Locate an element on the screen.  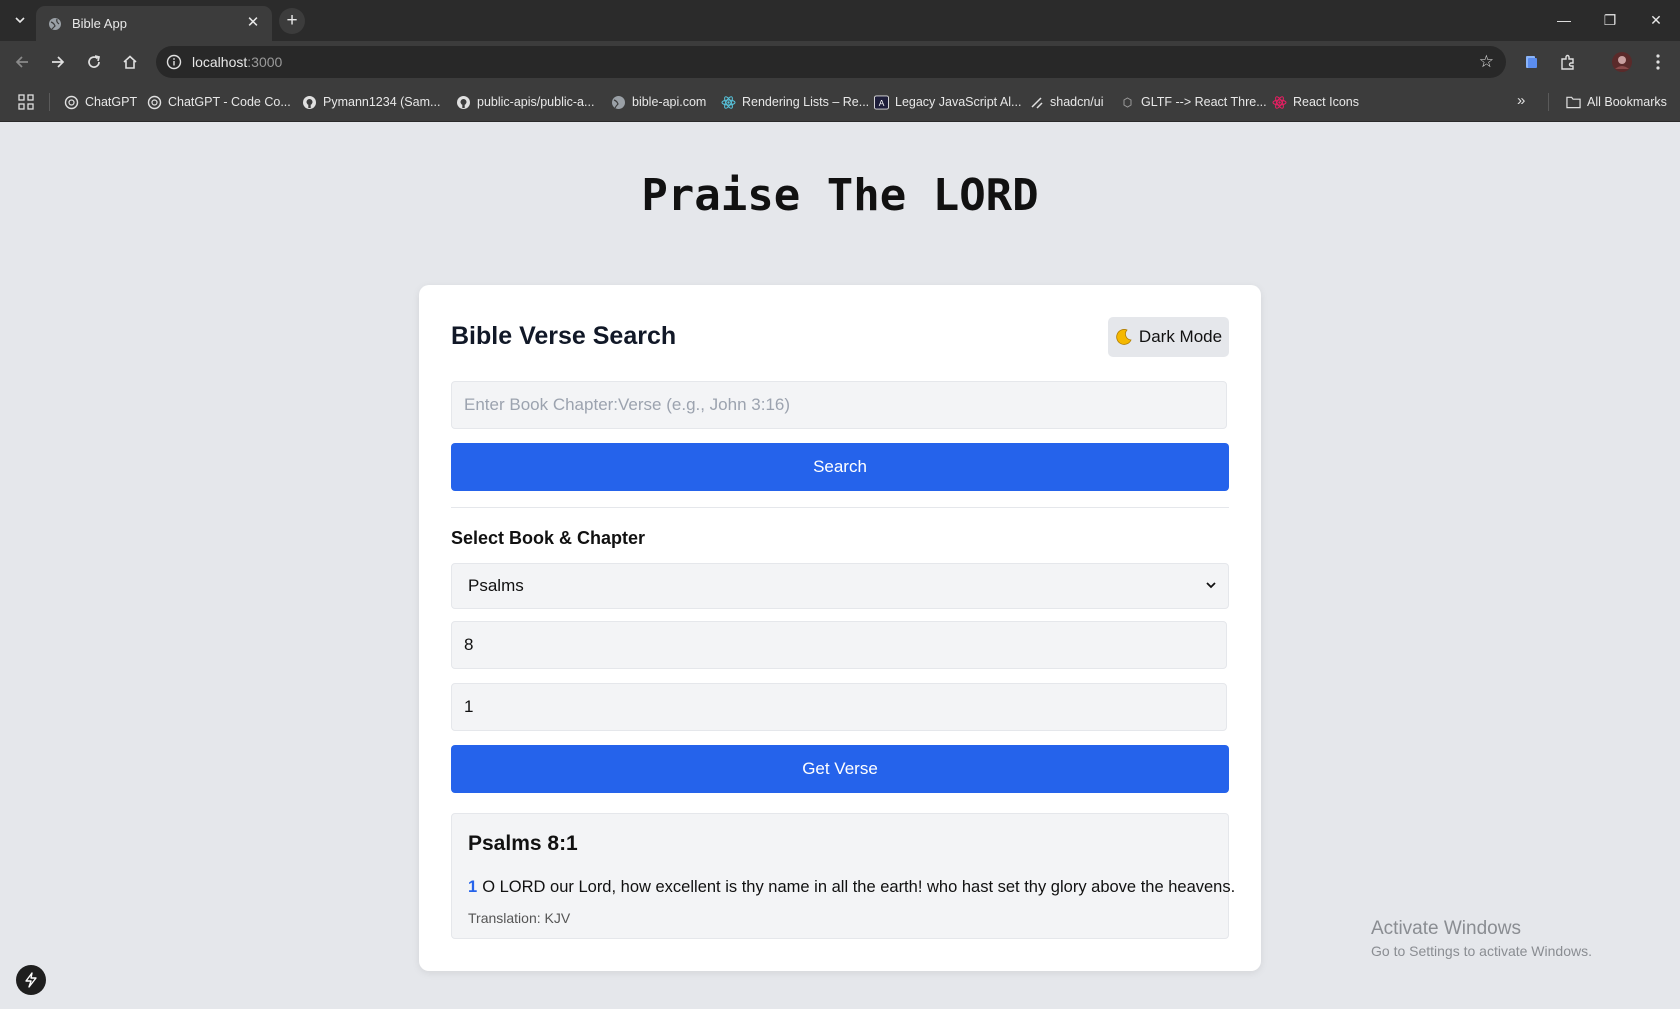
tab-strip: Bible App ✕ + — ❐ ✕ is located at coordinates (840, 20).